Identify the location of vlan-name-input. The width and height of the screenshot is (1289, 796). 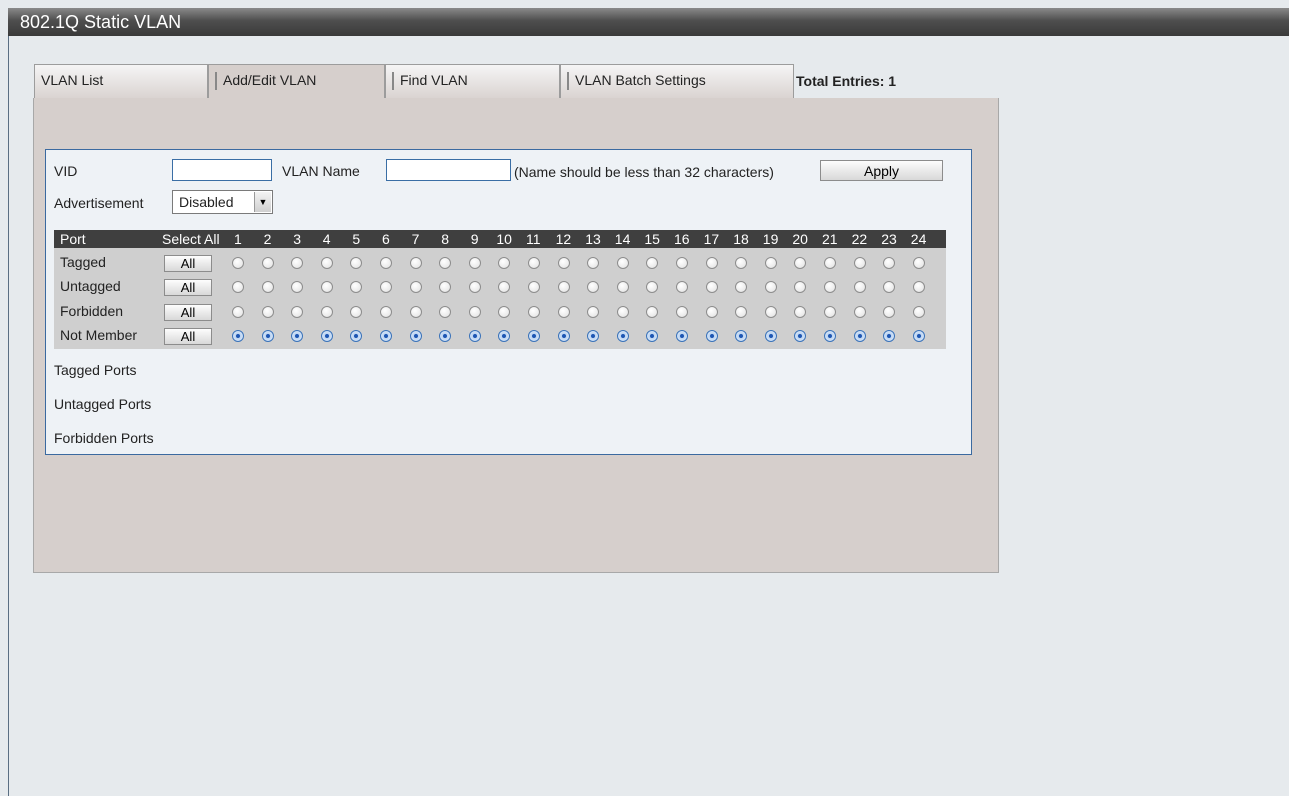
(448, 170).